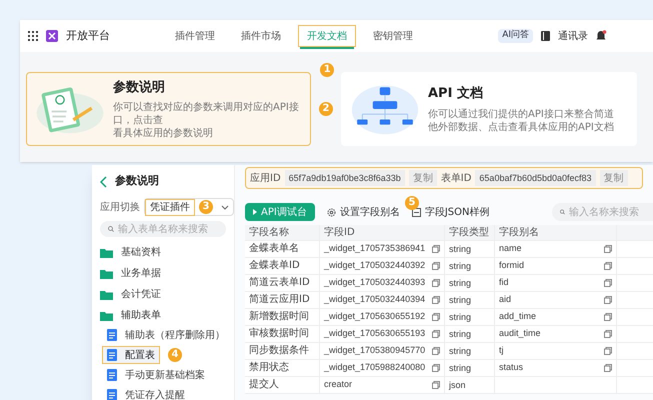  Describe the element at coordinates (189, 207) in the screenshot. I see `app-select: 凭证插件 3` at that location.